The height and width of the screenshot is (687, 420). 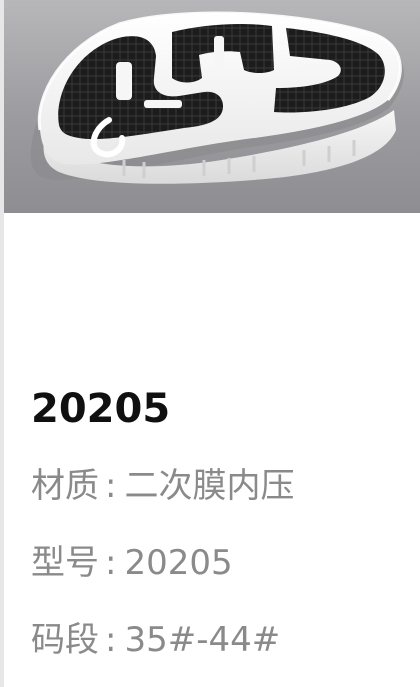 I want to click on spec-material: 材质: 二次膜内压, so click(x=162, y=486).